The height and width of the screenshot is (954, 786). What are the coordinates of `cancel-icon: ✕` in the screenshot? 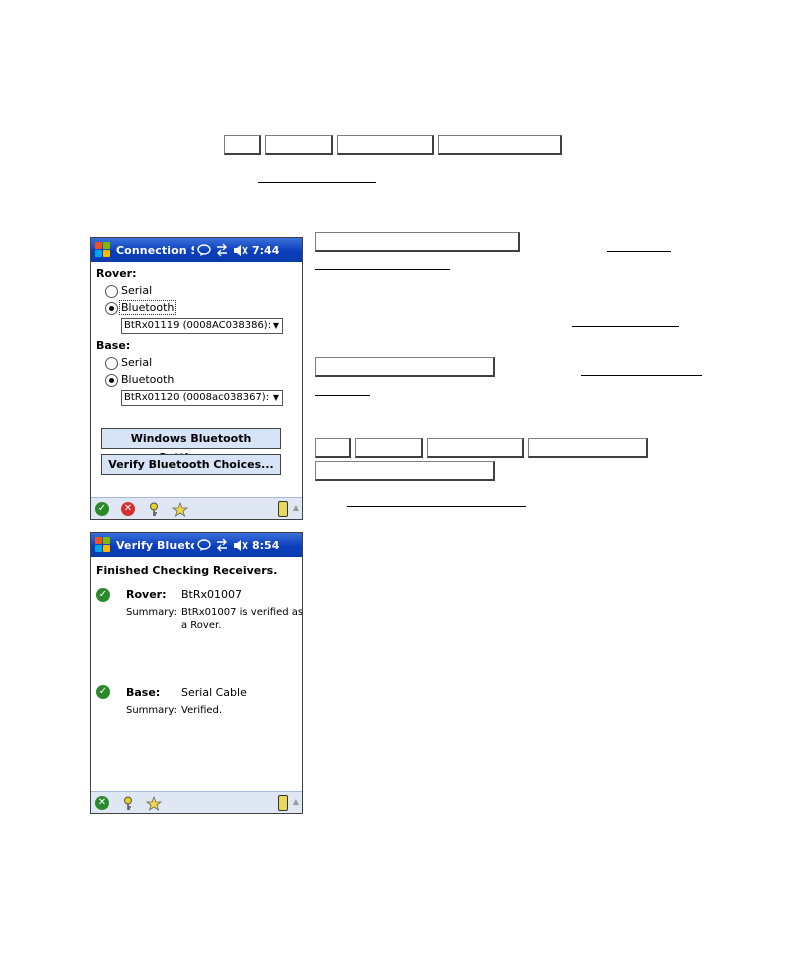 It's located at (128, 509).